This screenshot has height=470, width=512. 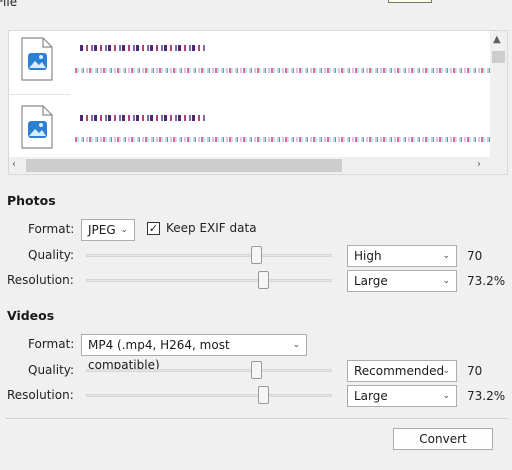 What do you see at coordinates (402, 256) in the screenshot?
I see `photos-quality-preset-select: High ⌄` at bounding box center [402, 256].